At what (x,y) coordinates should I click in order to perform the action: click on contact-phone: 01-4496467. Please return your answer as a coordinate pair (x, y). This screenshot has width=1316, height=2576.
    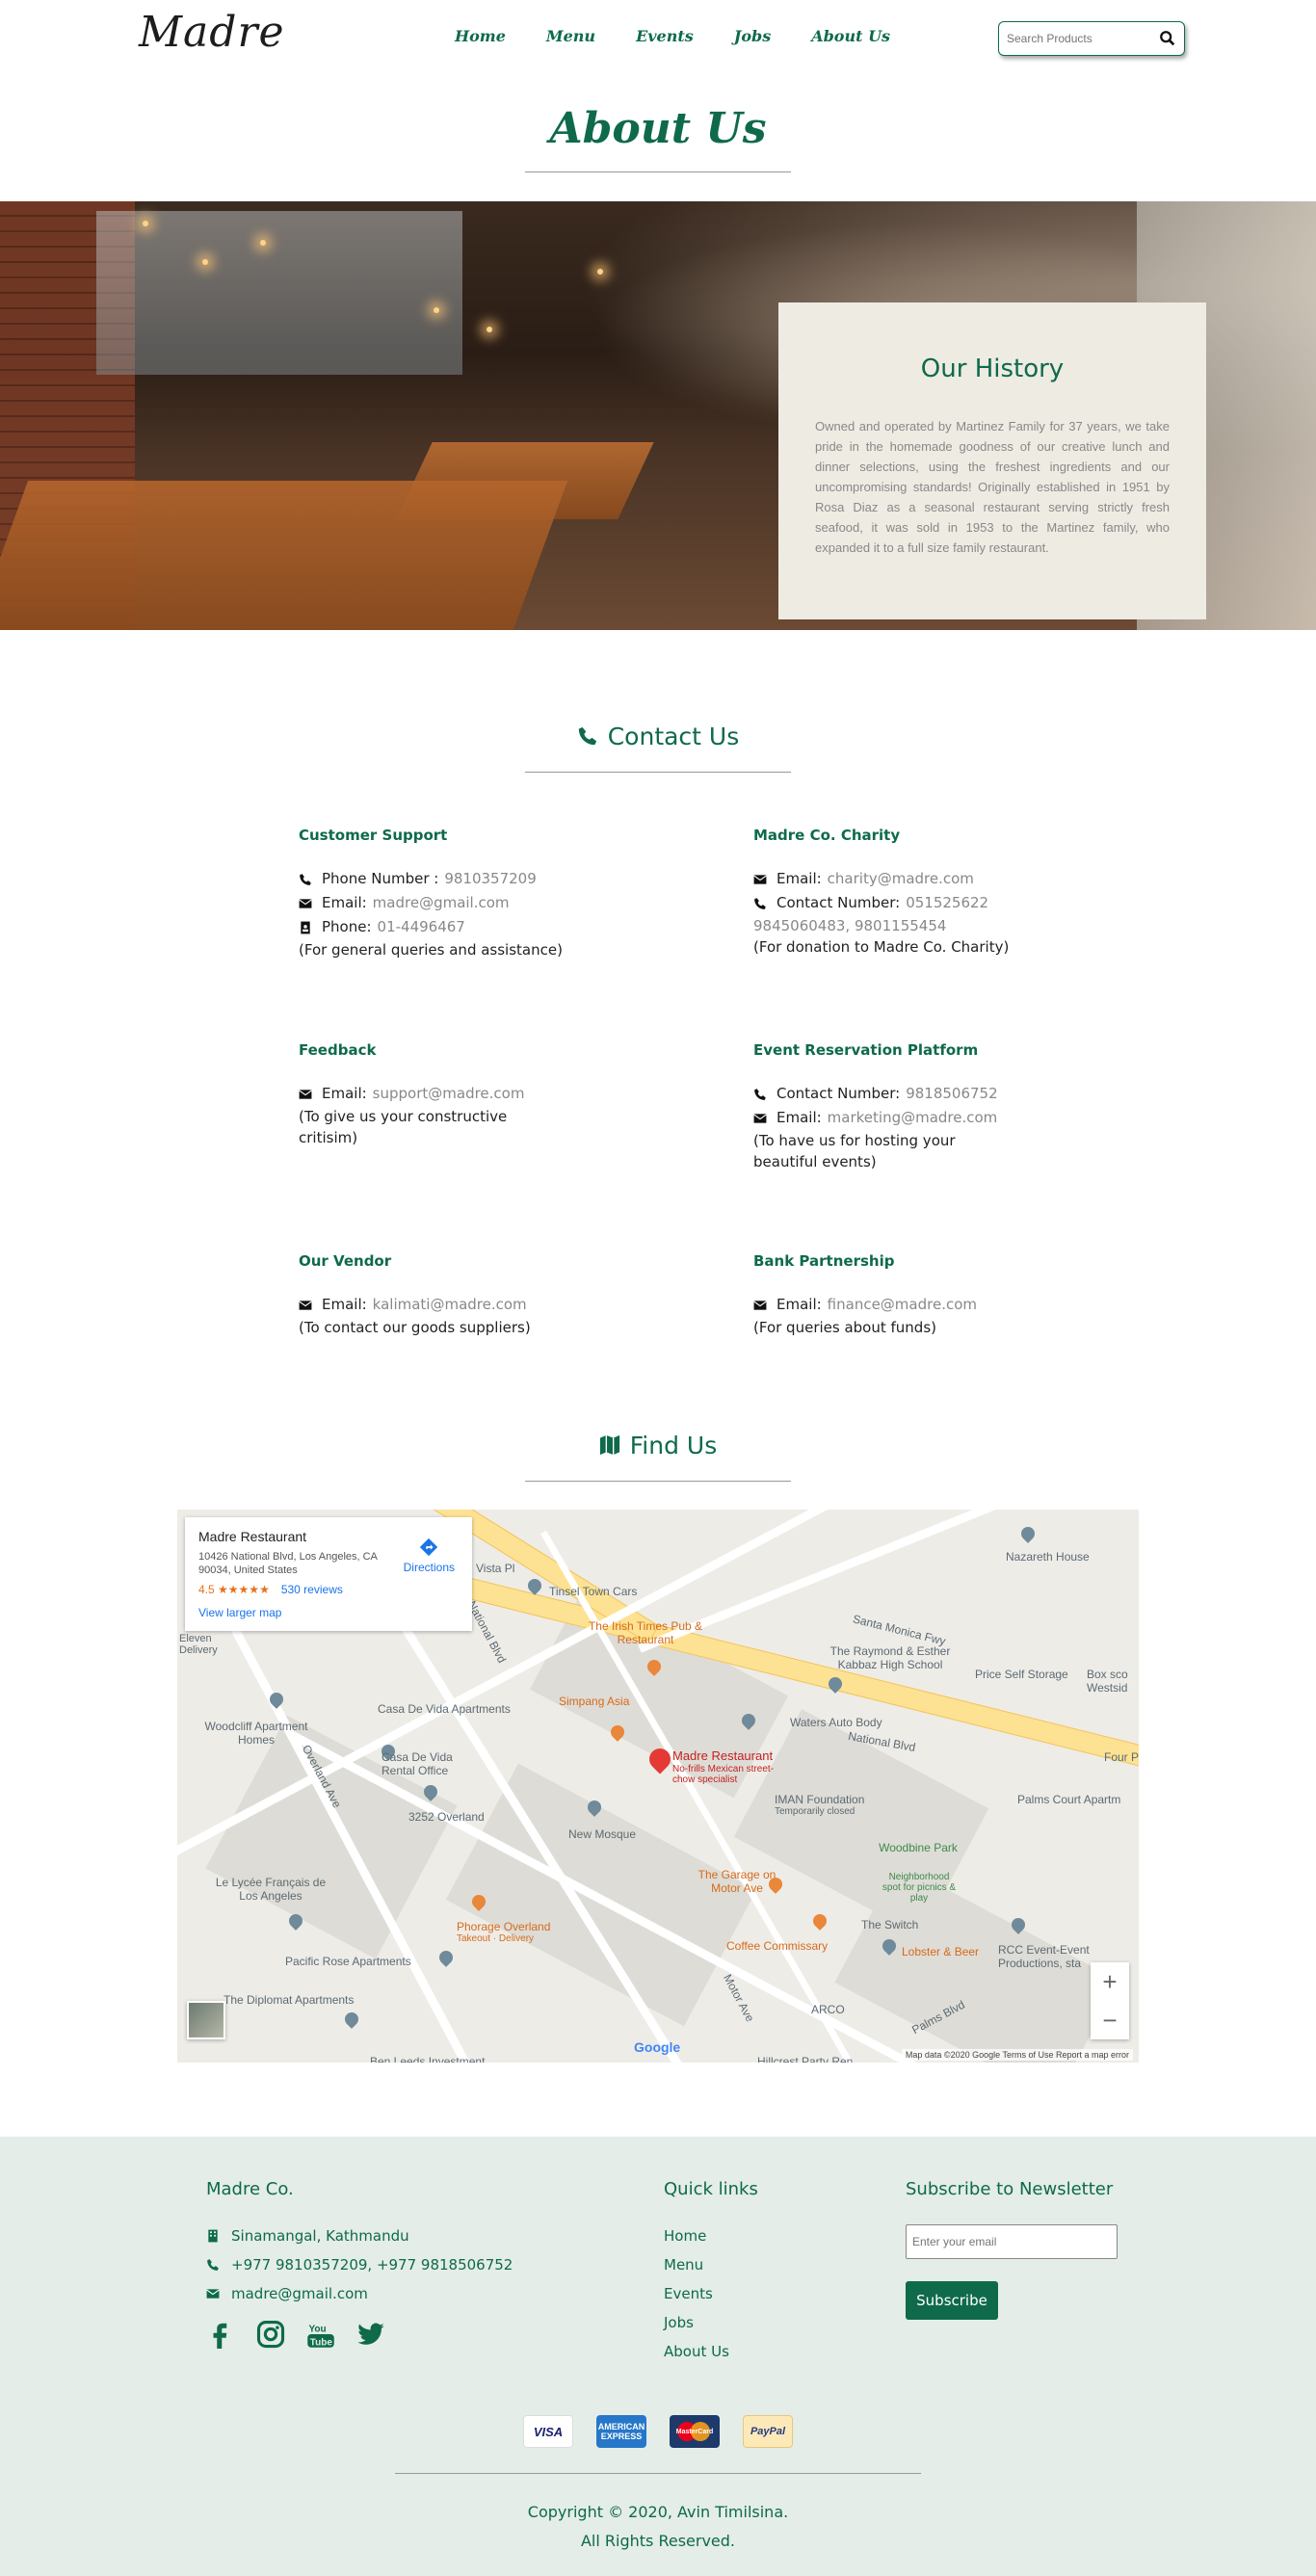
    Looking at the image, I should click on (421, 927).